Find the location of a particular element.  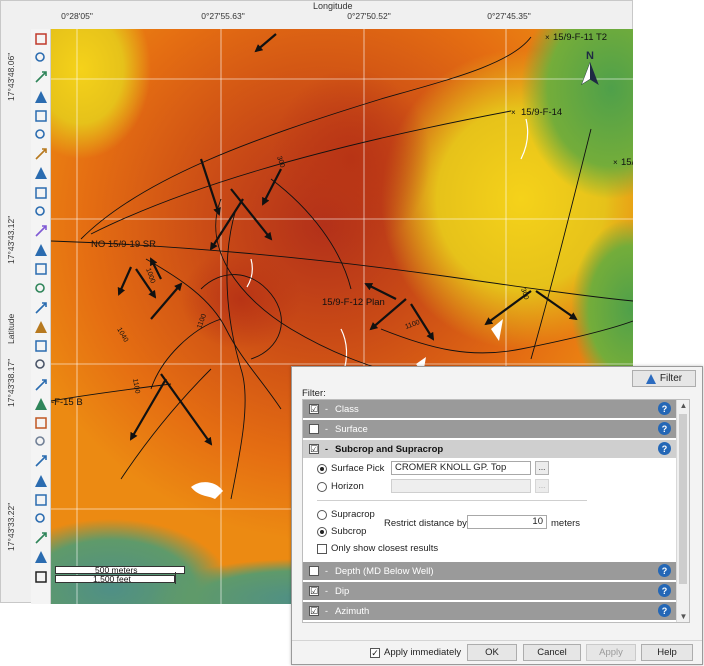

apply-immediately-label: Apply immediately is located at coordinates (423, 652).